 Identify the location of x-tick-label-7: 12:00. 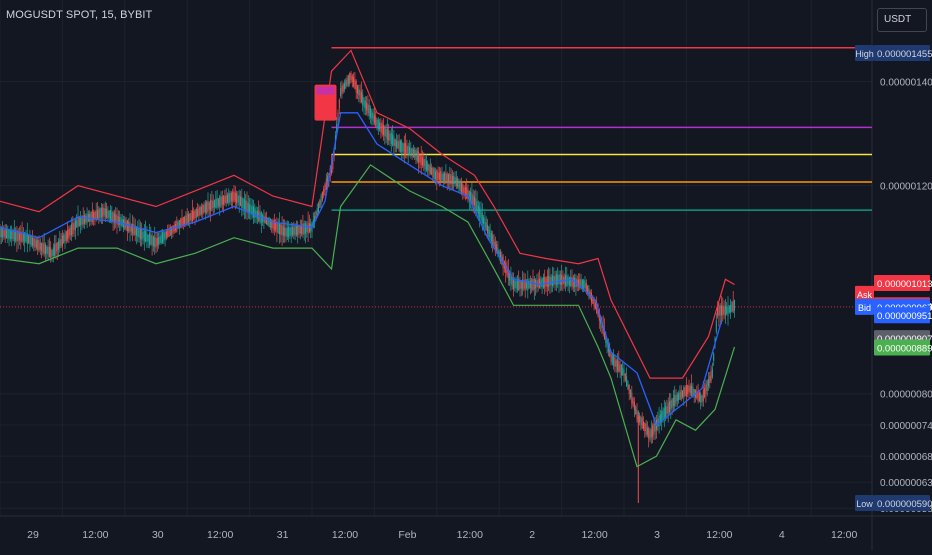
(470, 535).